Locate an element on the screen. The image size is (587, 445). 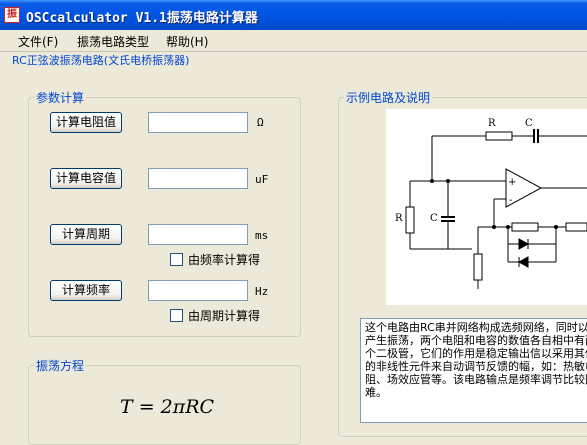
frequency-unit: Hz is located at coordinates (262, 291).